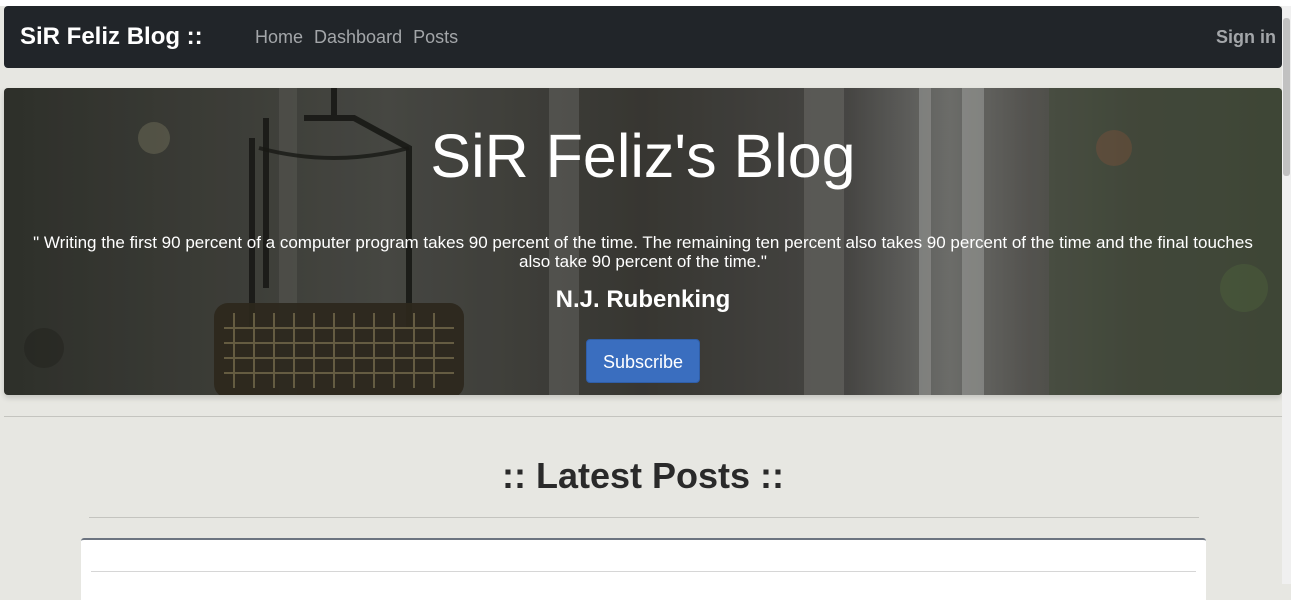 Image resolution: width=1291 pixels, height=600 pixels. Describe the element at coordinates (1246, 37) in the screenshot. I see `sign-in-link: Sign in` at that location.